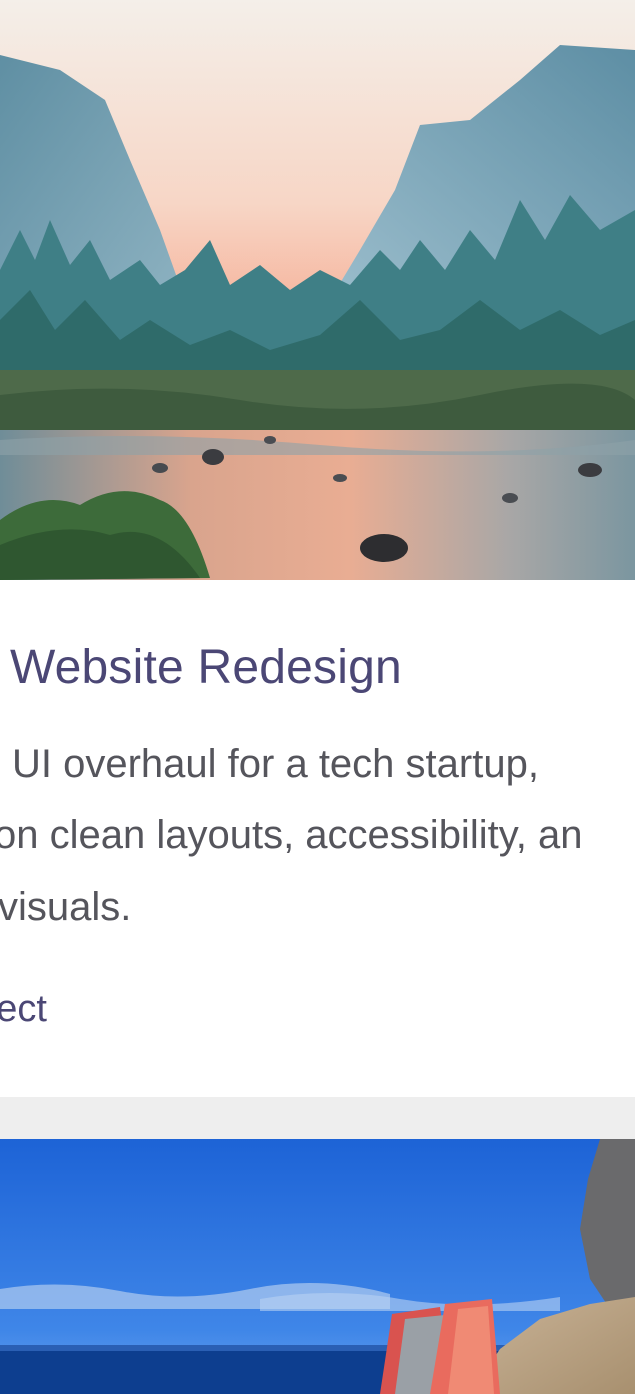 The width and height of the screenshot is (635, 1394). I want to click on card-separator, so click(317, 1118).